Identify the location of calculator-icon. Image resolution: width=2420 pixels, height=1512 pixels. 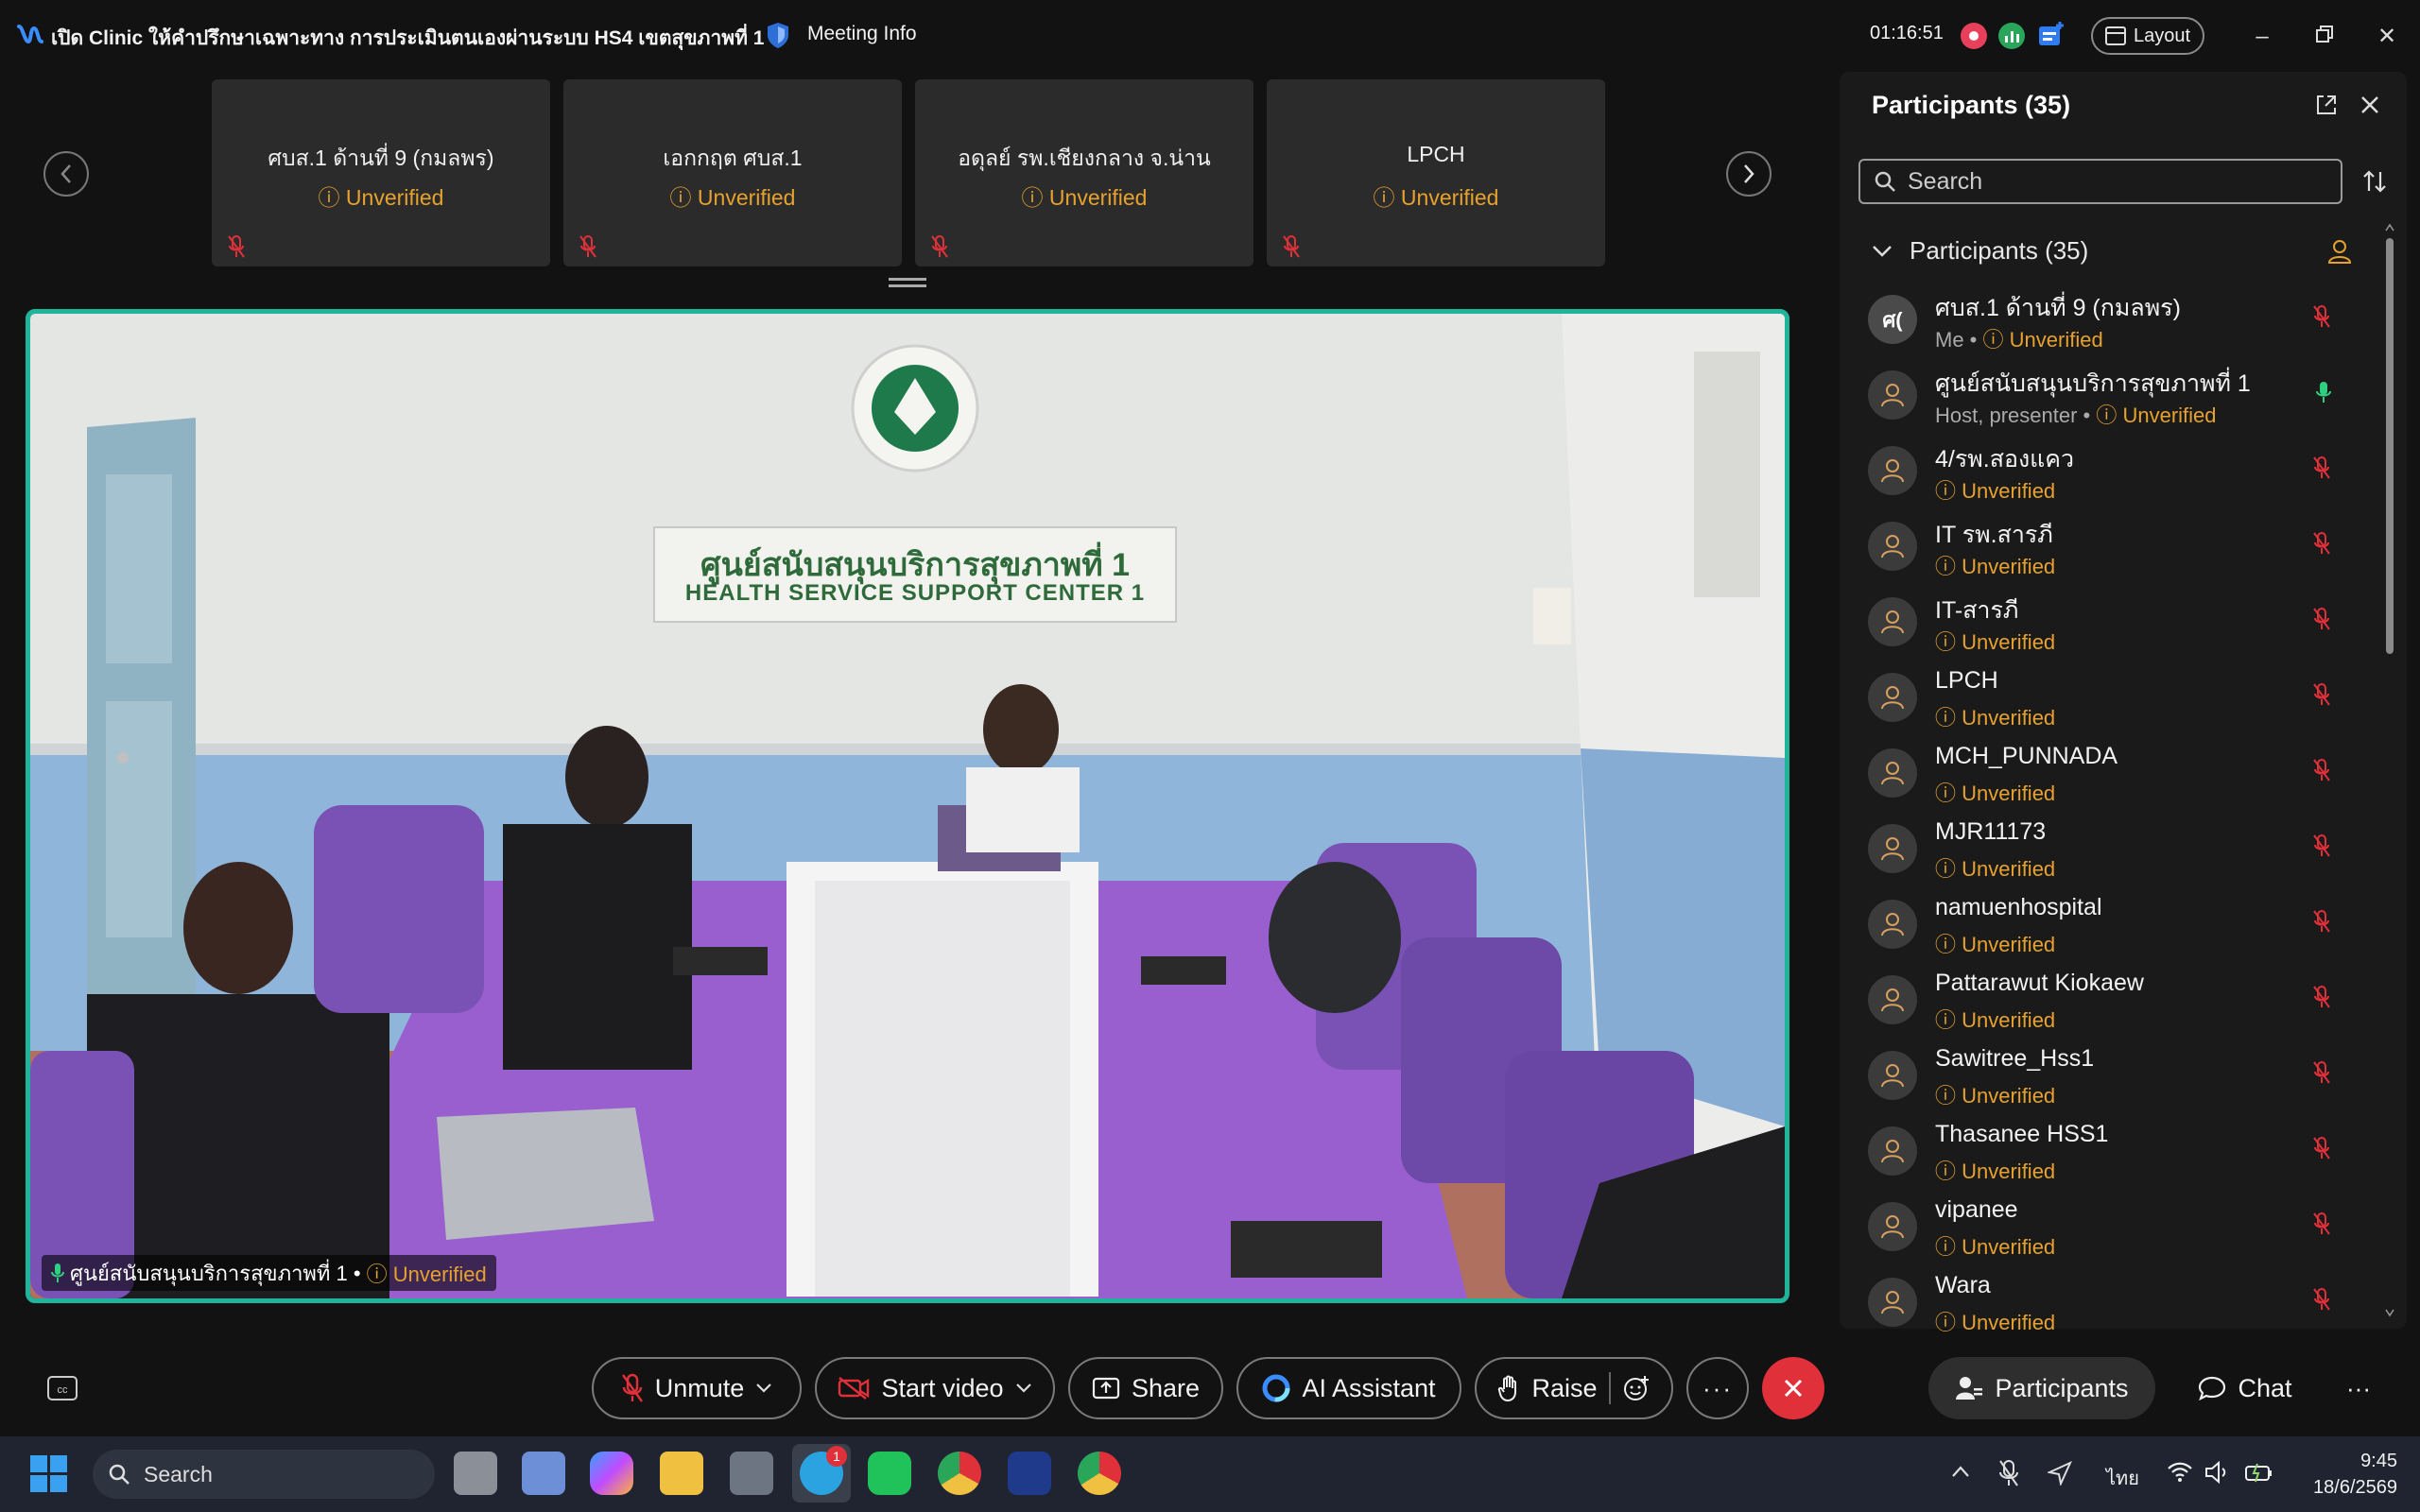
(751, 1473).